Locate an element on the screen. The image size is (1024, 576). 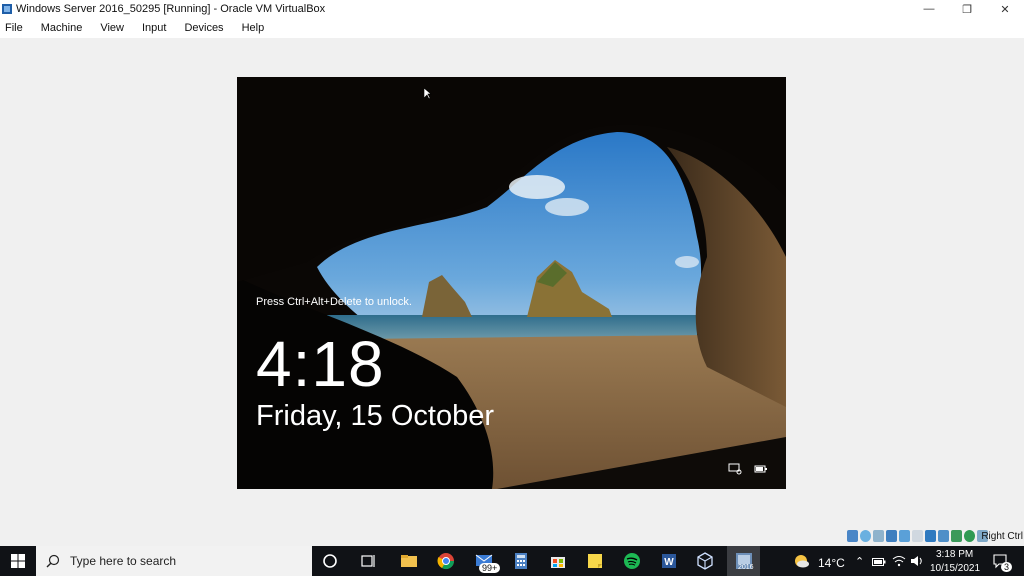
usb-icon is located at coordinates (904, 536).